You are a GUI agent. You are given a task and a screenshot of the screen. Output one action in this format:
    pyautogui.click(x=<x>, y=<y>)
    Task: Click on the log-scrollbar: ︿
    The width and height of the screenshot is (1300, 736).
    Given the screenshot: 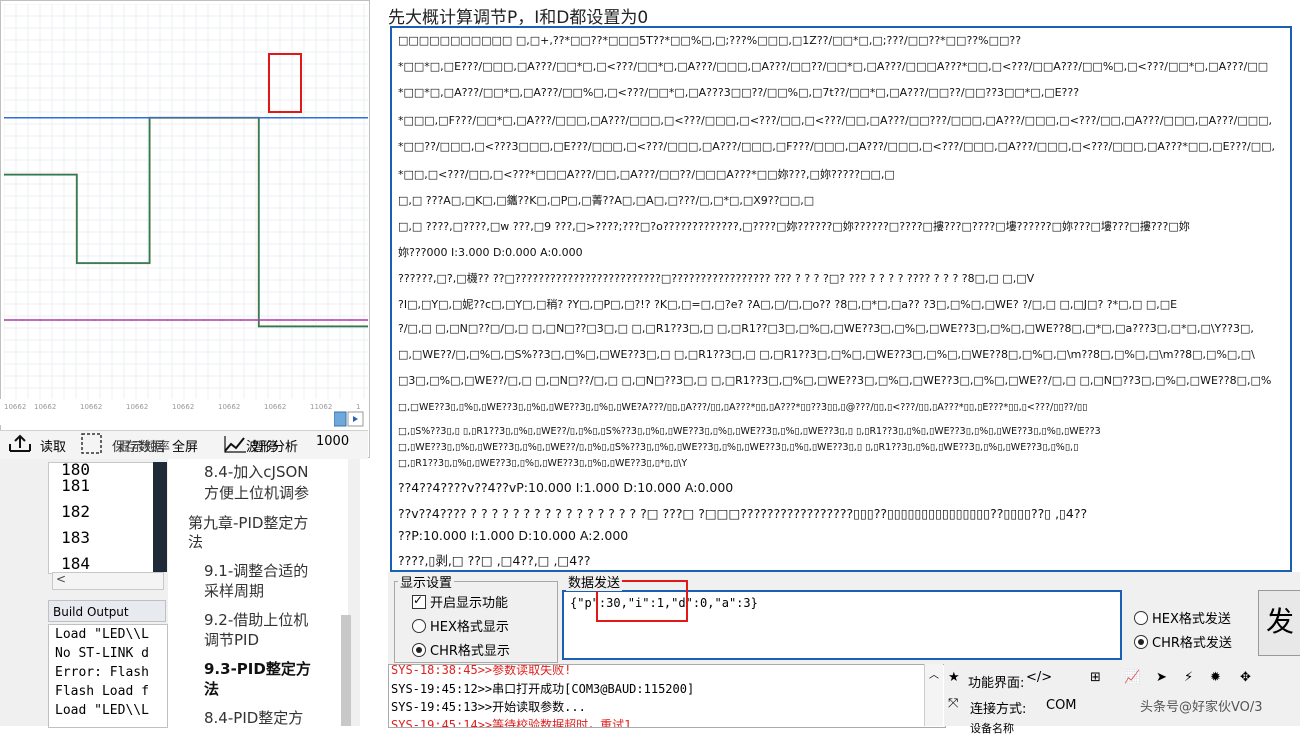 What is the action you would take?
    pyautogui.click(x=933, y=695)
    